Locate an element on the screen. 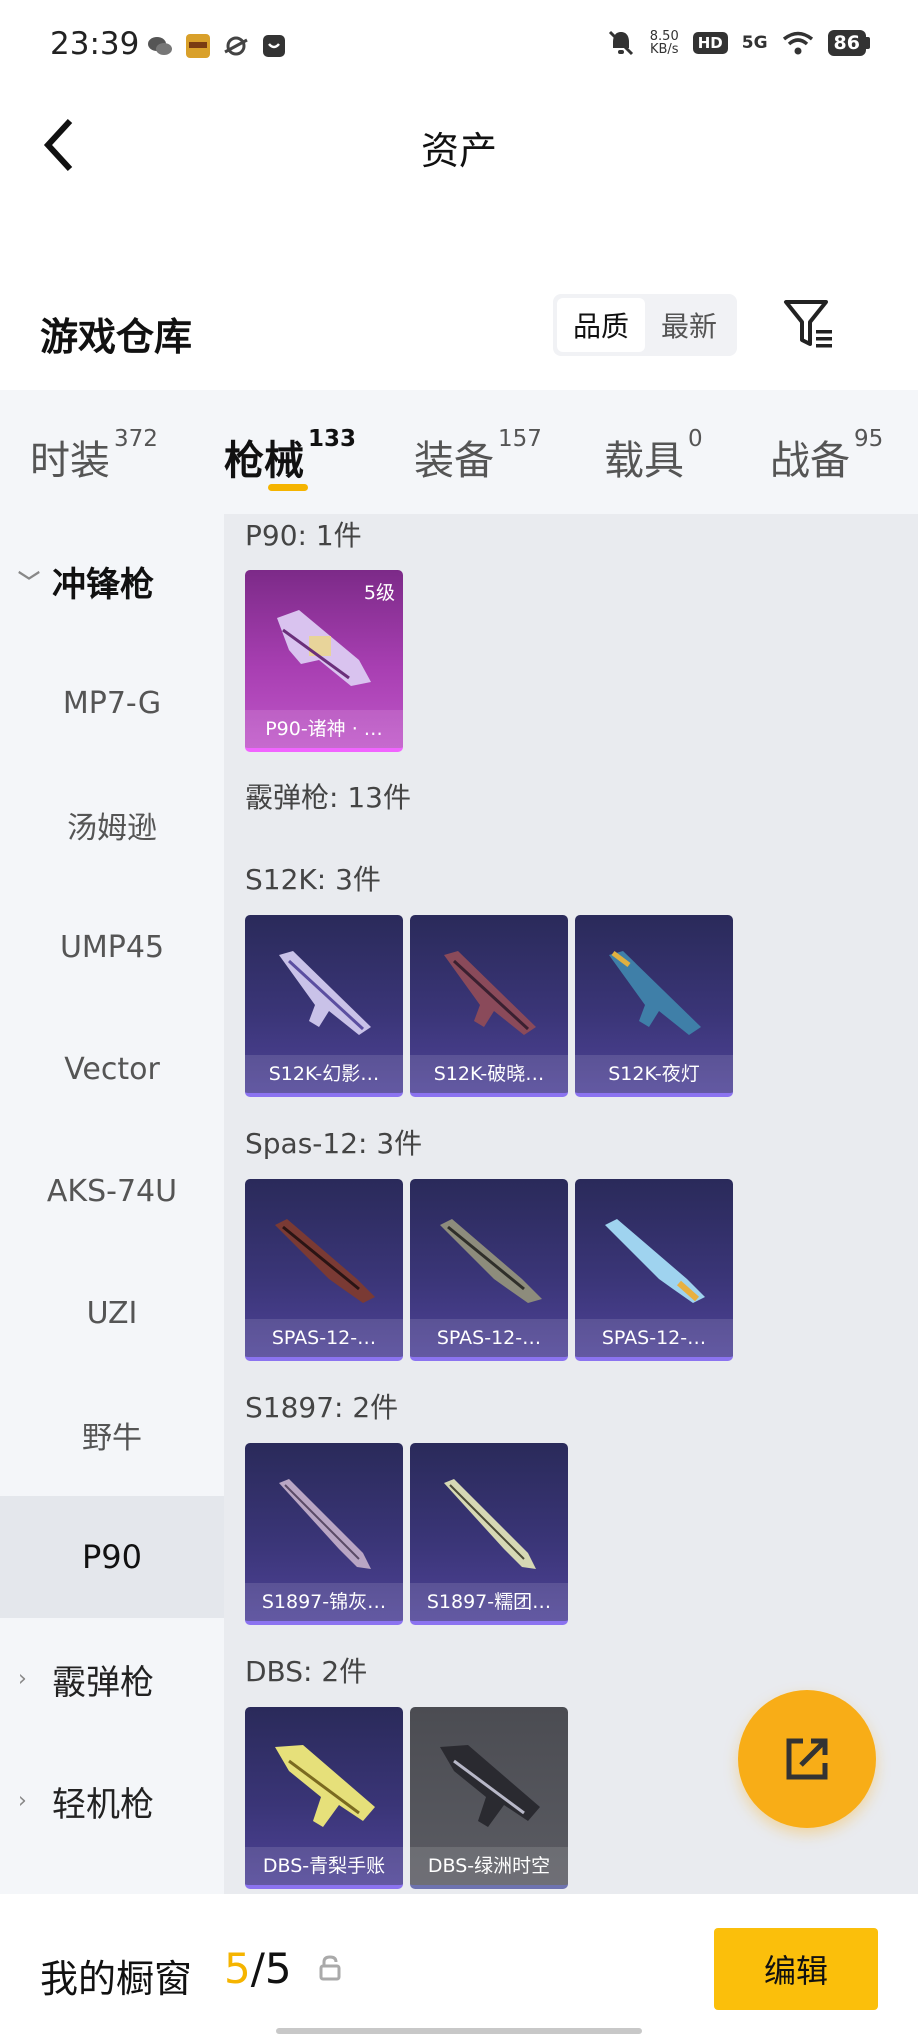 Image resolution: width=918 pixels, height=2040 pixels. share-button is located at coordinates (807, 1759).